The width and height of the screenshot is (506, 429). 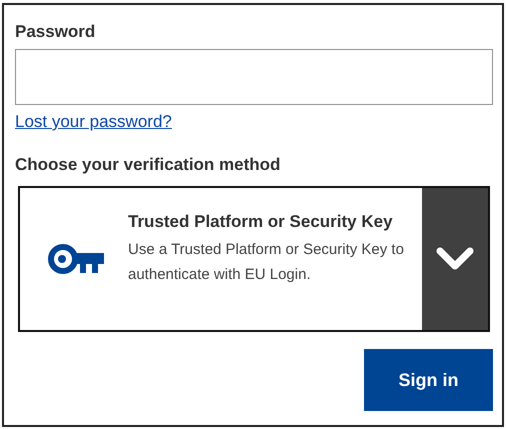 I want to click on dropdown-toggle, so click(x=455, y=259).